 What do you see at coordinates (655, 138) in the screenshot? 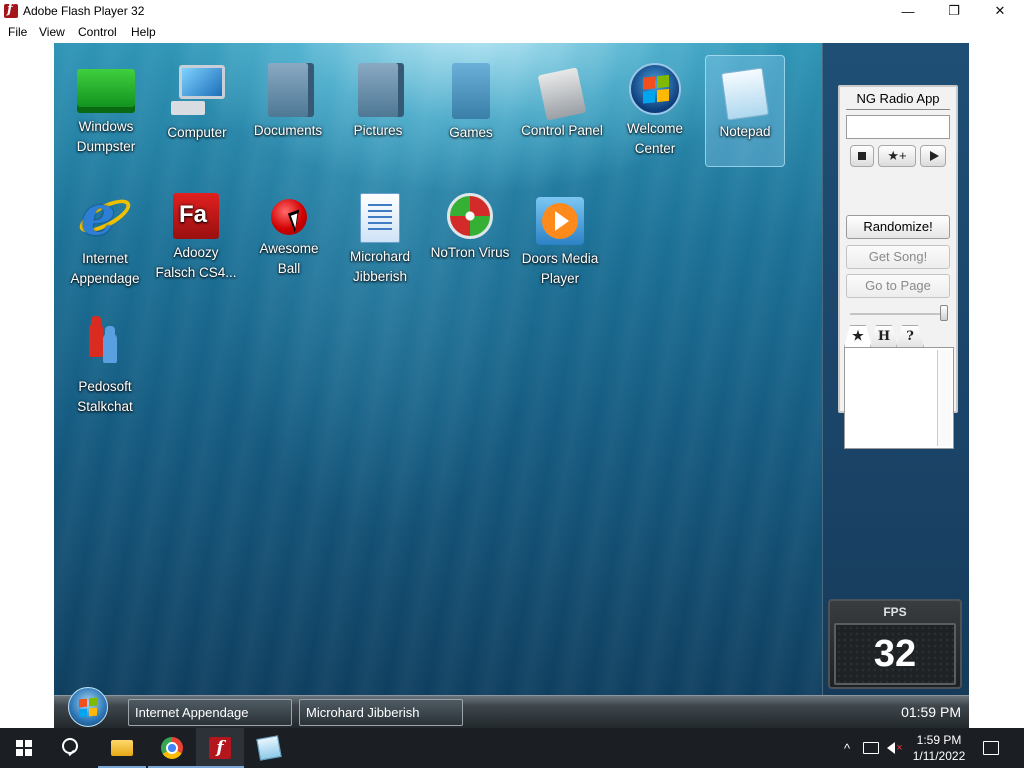
I see `icon-label: Welcome Center` at bounding box center [655, 138].